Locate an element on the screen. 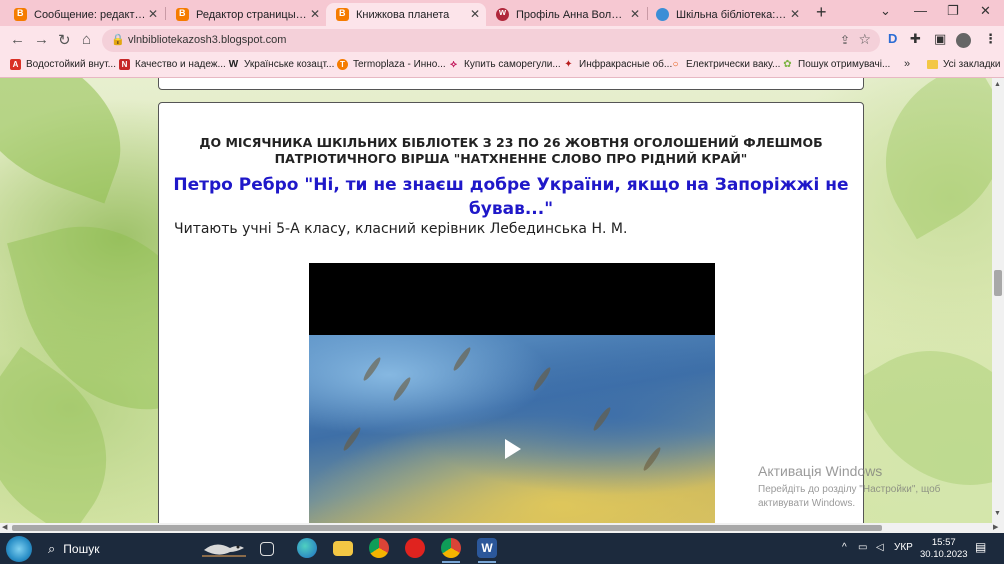 This screenshot has height=565, width=1004. menu-icon: ⋮ is located at coordinates (990, 39).